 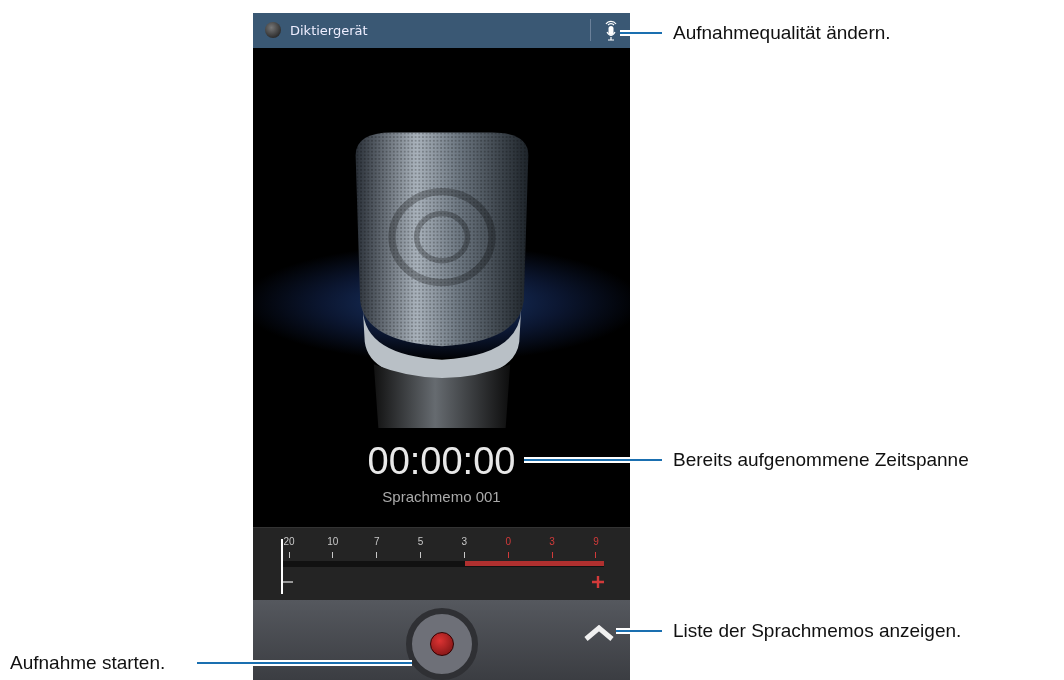 What do you see at coordinates (420, 542) in the screenshot?
I see `scale-label: 5` at bounding box center [420, 542].